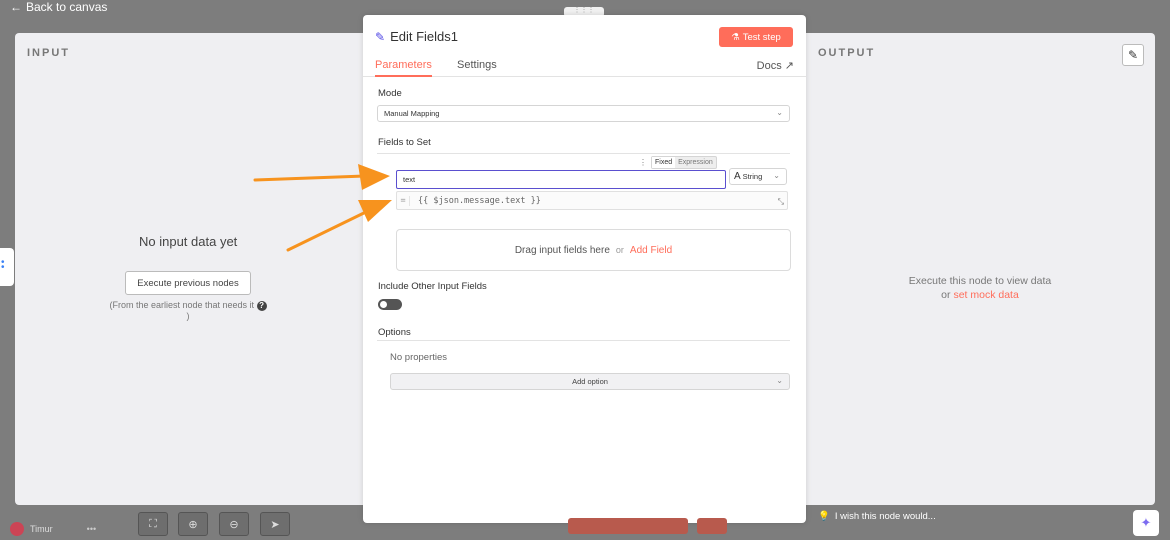 This screenshot has height=540, width=1170. I want to click on fit-view-icon: ⛶, so click(153, 523).